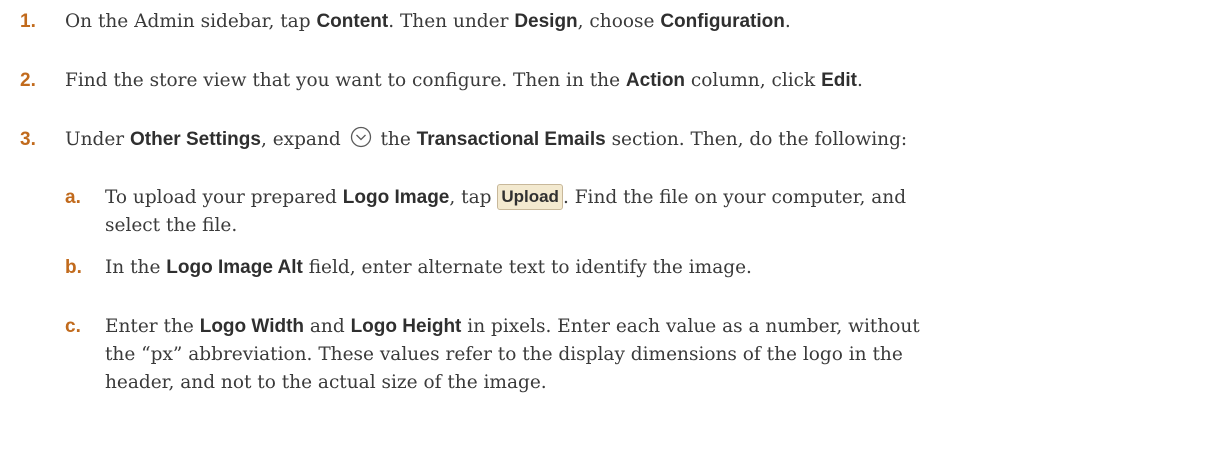  I want to click on text: In the, so click(136, 267).